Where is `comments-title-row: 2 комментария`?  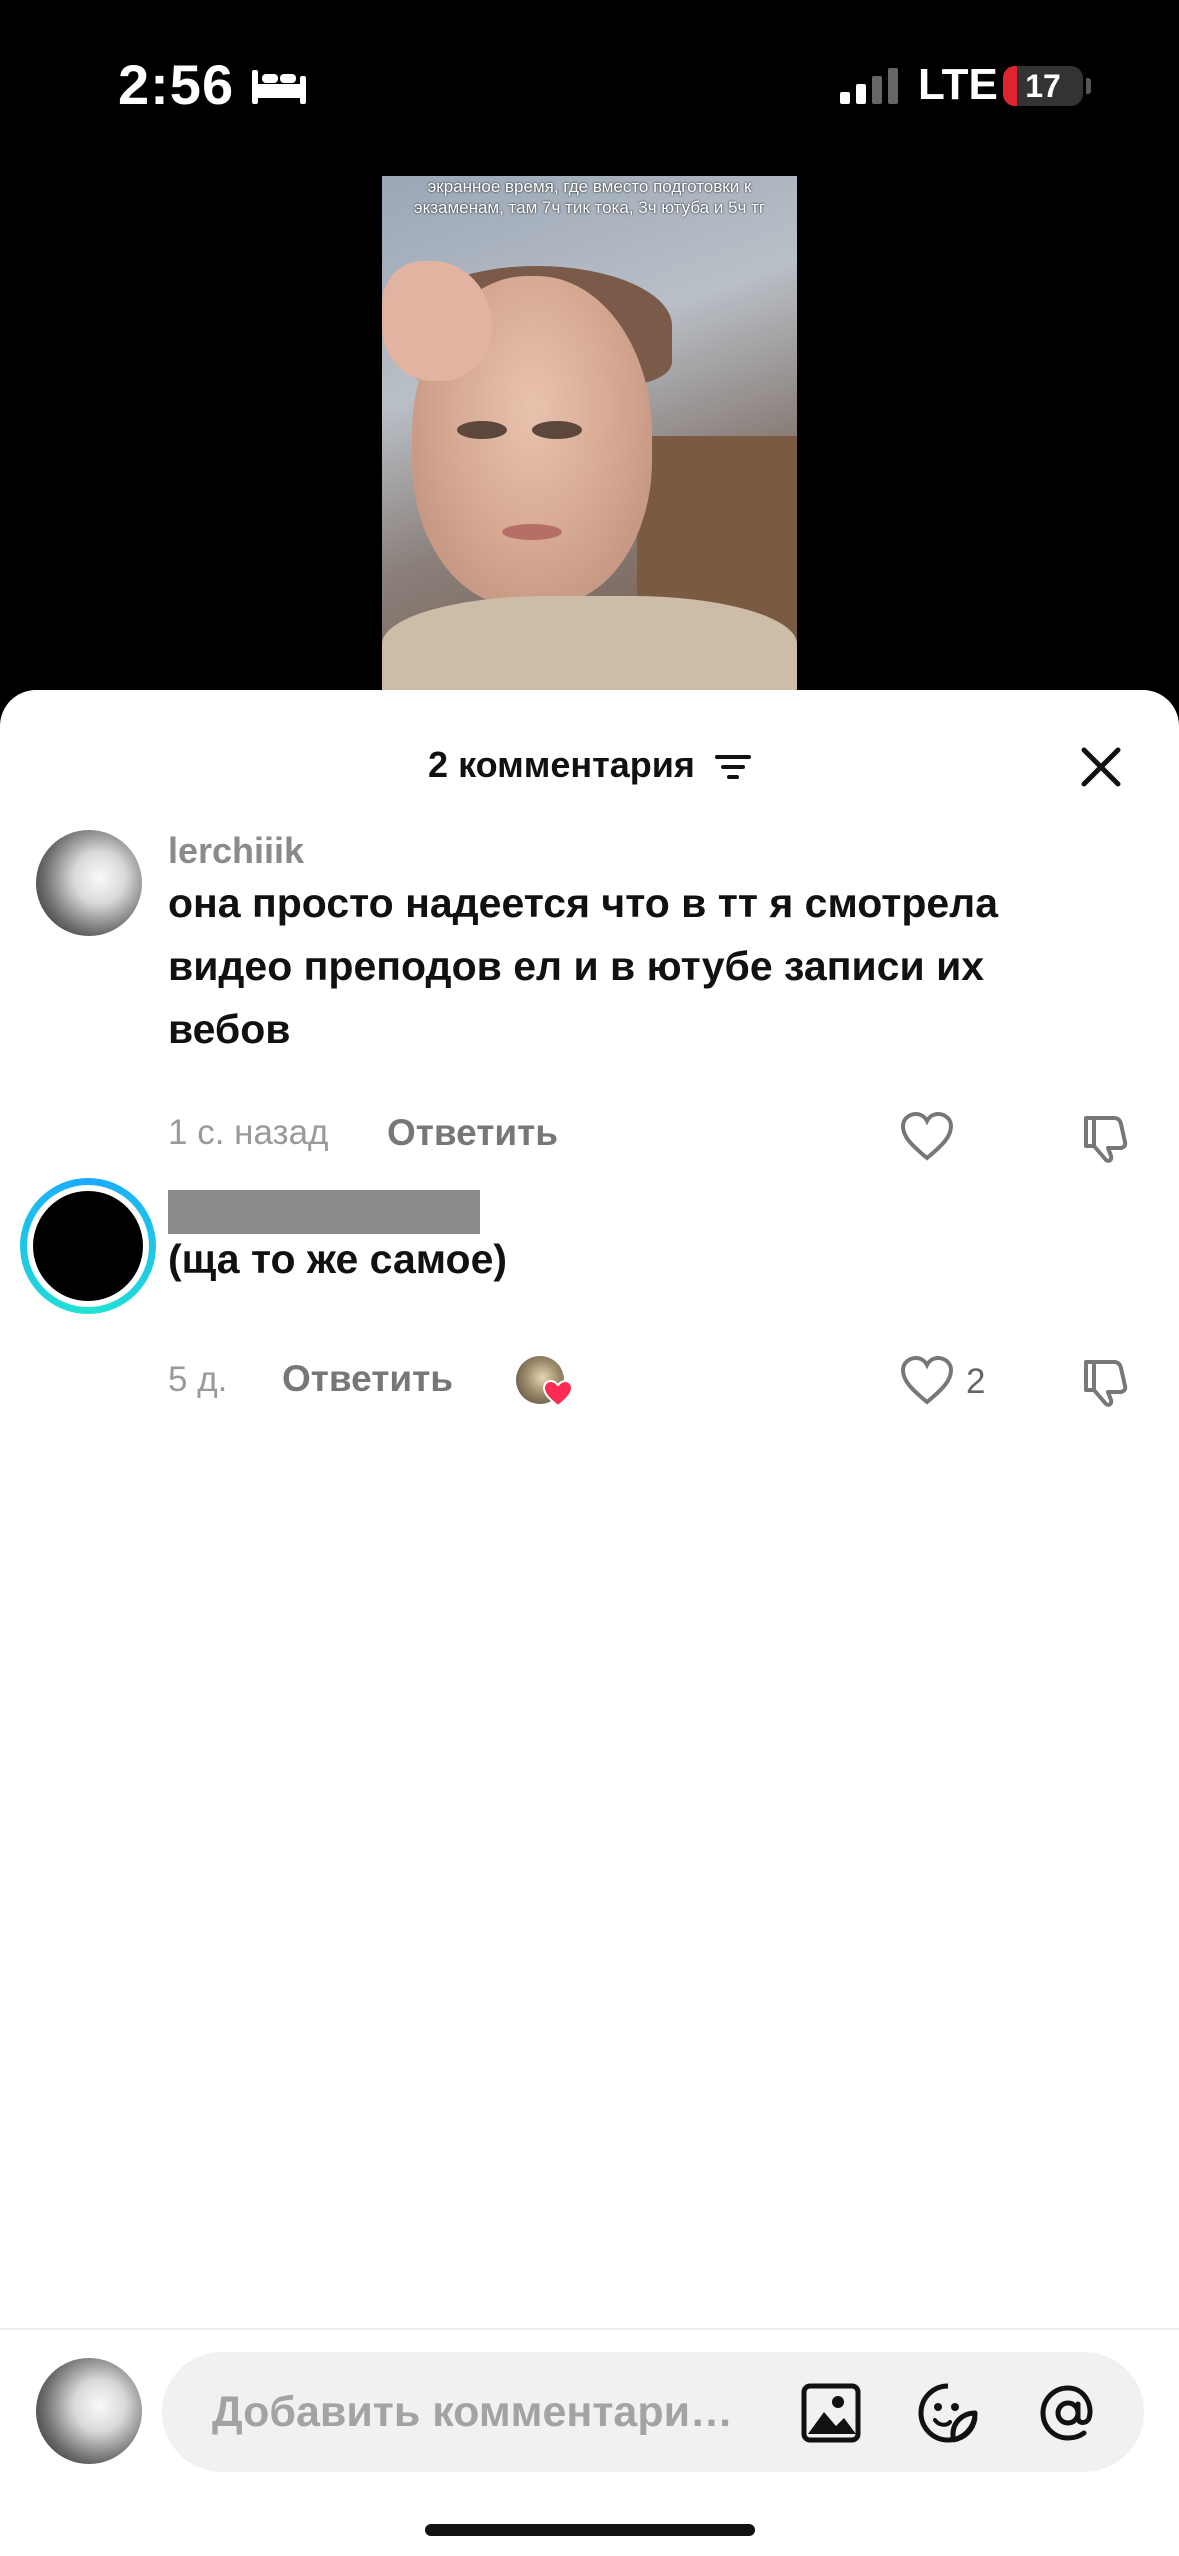
comments-title-row: 2 комментария is located at coordinates (589, 765).